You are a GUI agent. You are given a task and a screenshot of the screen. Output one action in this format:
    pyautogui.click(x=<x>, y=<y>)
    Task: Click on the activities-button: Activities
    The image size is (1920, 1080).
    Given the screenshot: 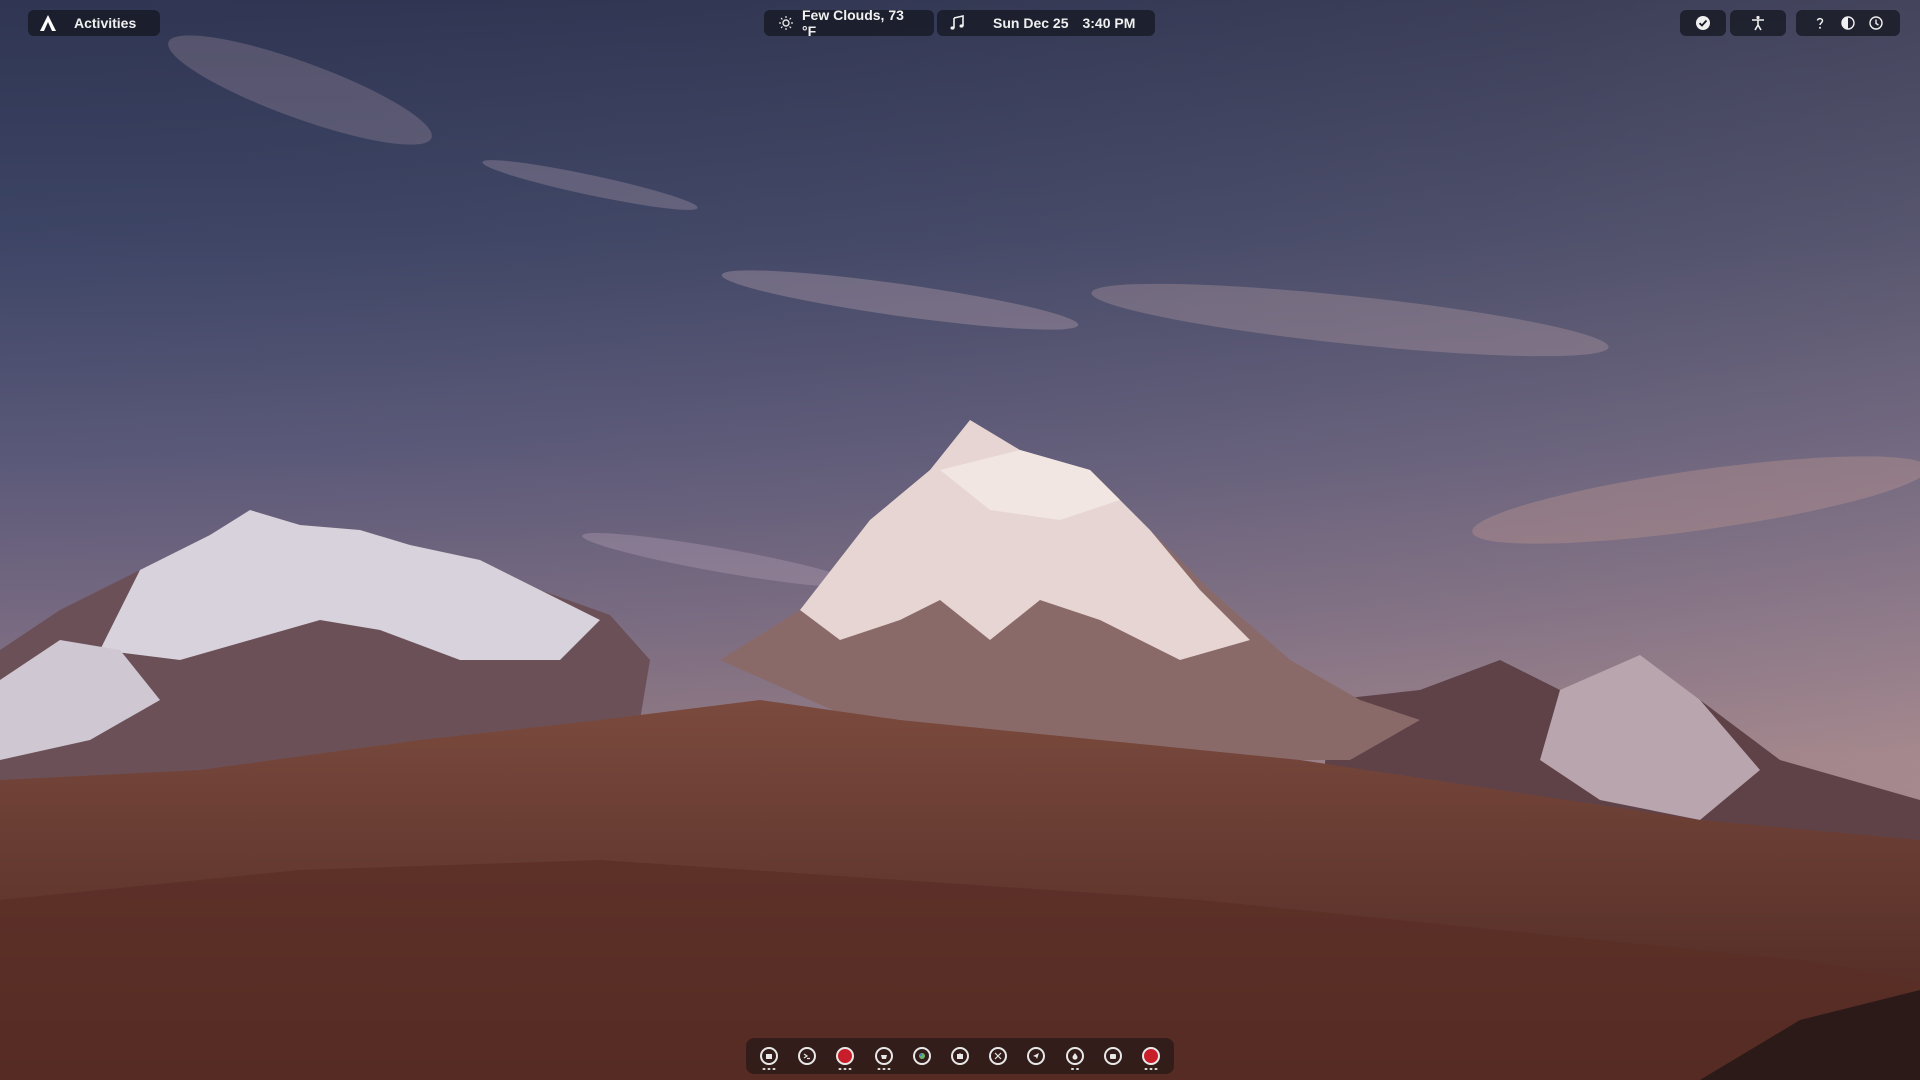 What is the action you would take?
    pyautogui.click(x=94, y=23)
    